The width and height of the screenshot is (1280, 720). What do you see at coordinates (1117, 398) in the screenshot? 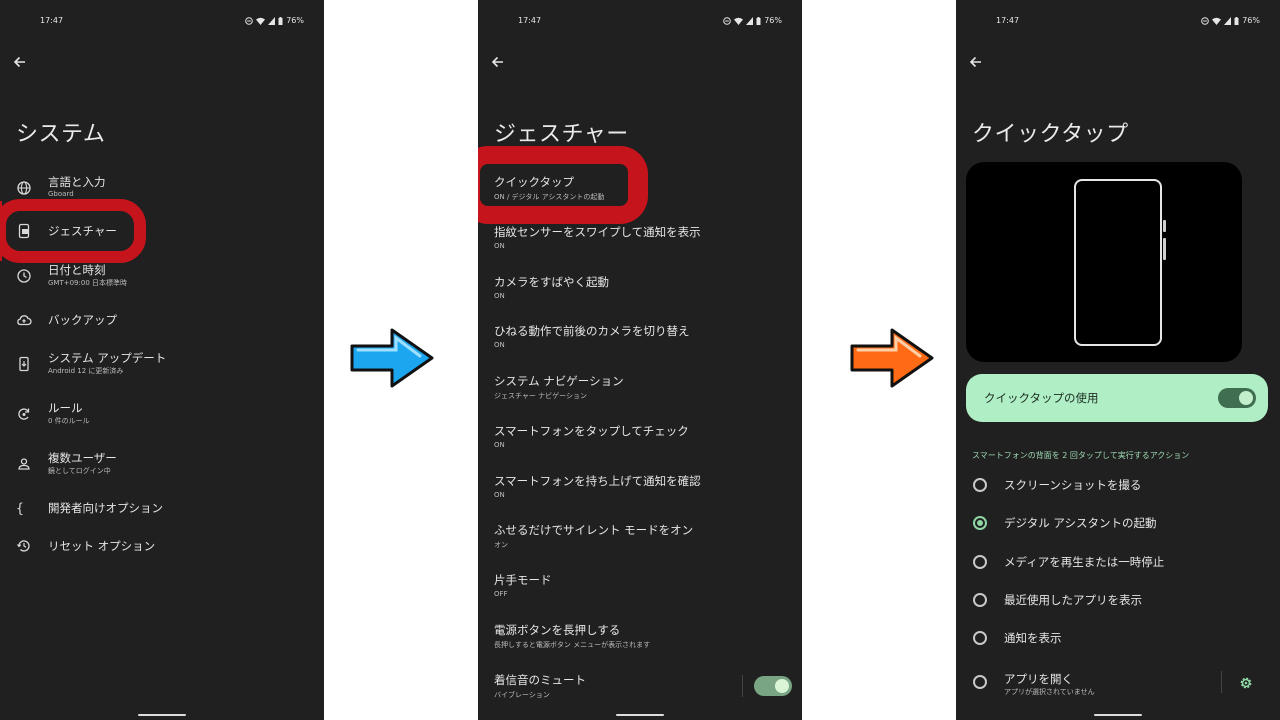
I see `quick-tap-use-row: クイックタップの使用` at bounding box center [1117, 398].